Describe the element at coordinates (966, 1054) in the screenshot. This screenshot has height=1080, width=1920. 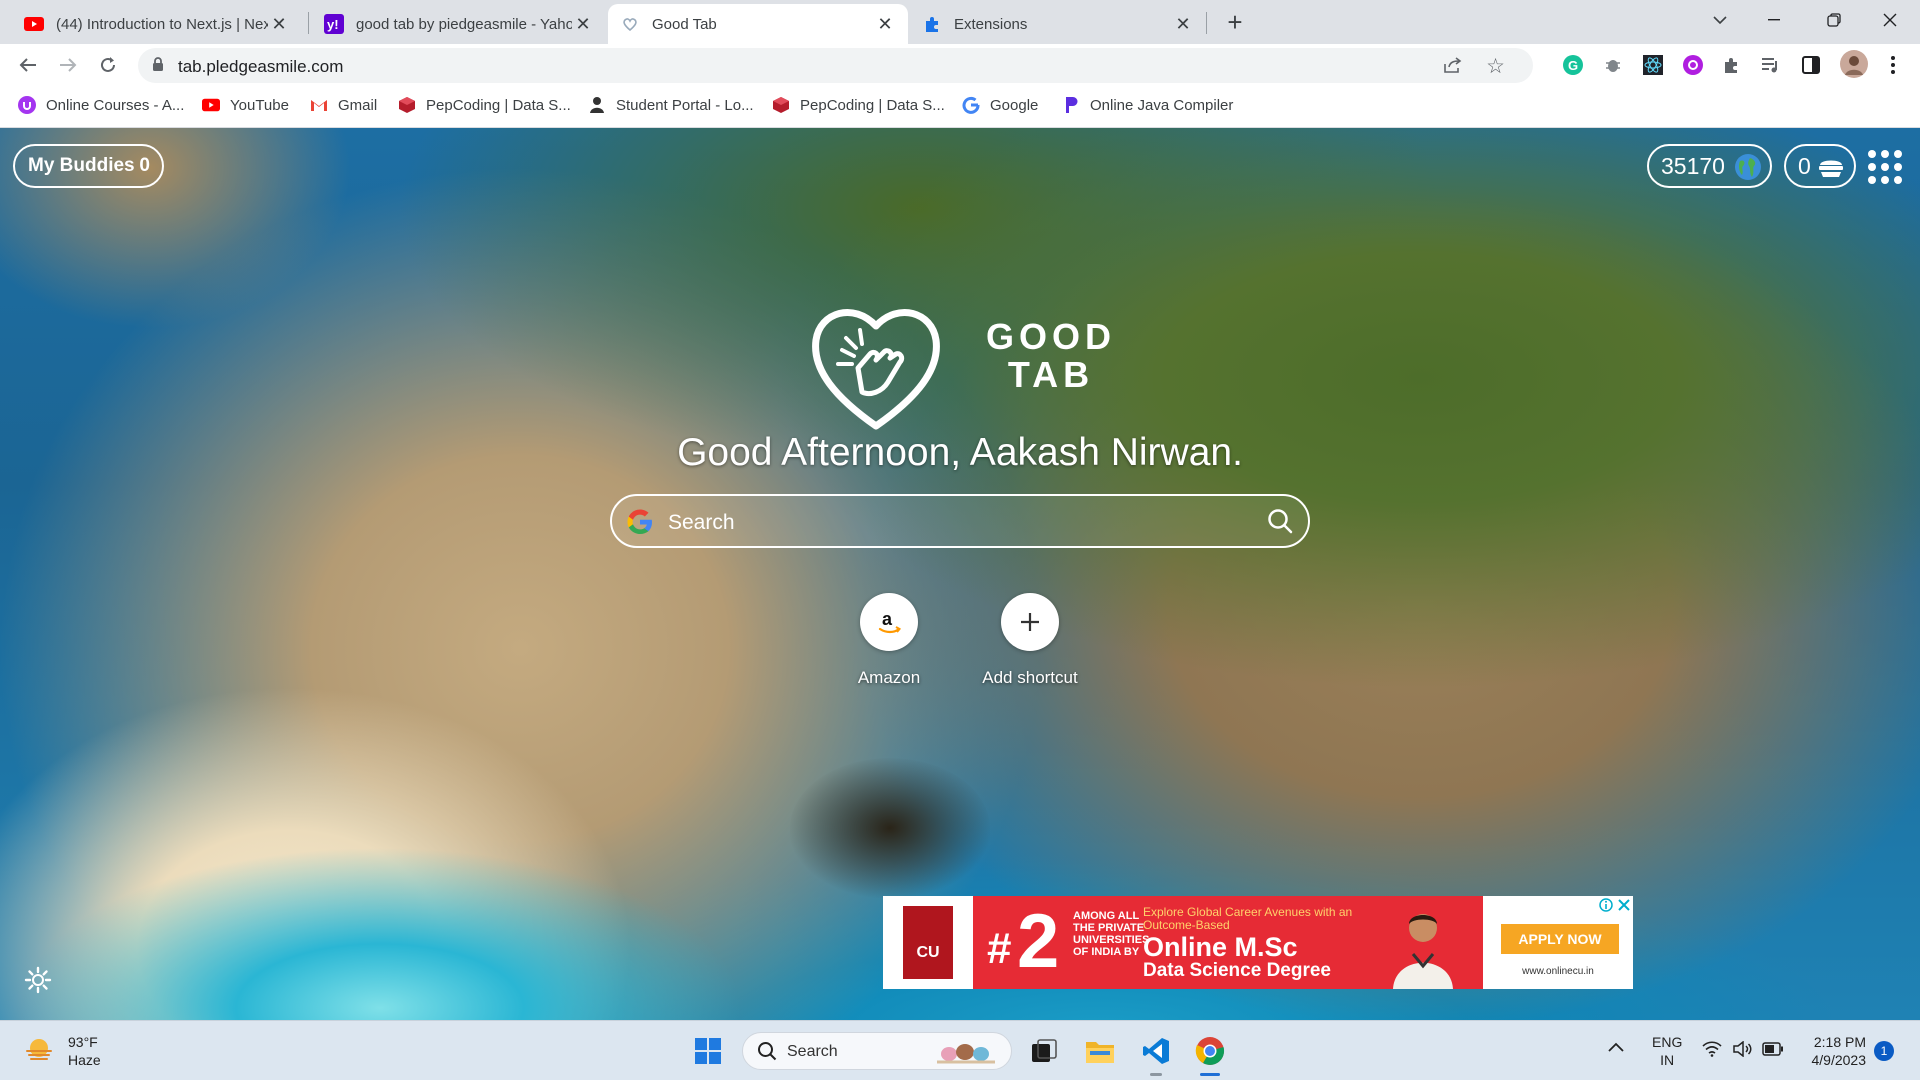
I see `search-highlight-icon` at that location.